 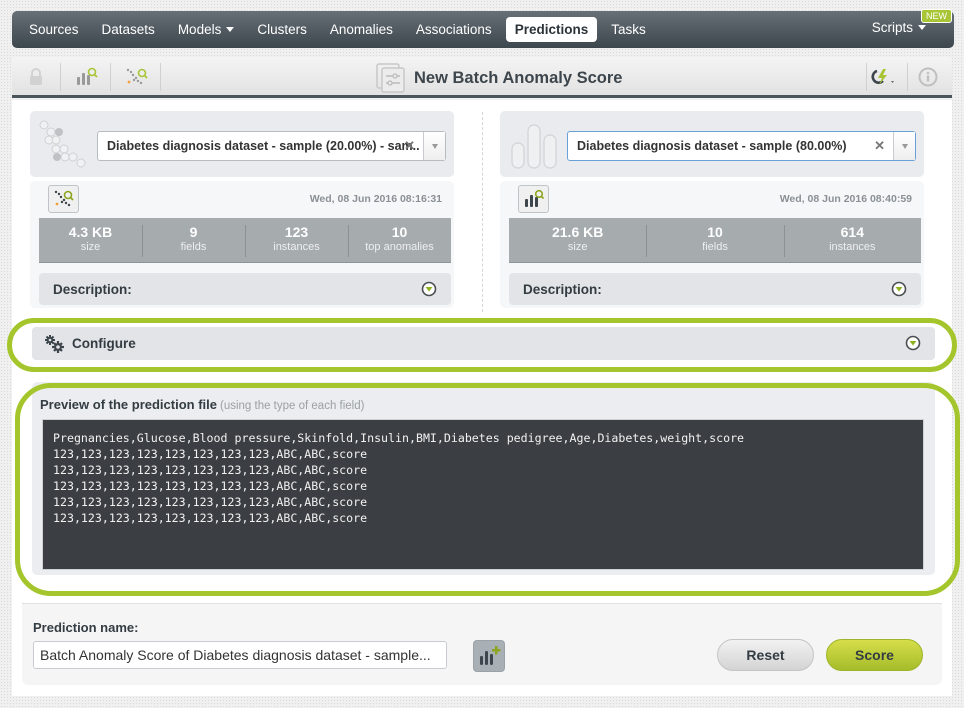 I want to click on stats-bar: 21.6 KB size 10 fields 614 instances, so click(x=715, y=240).